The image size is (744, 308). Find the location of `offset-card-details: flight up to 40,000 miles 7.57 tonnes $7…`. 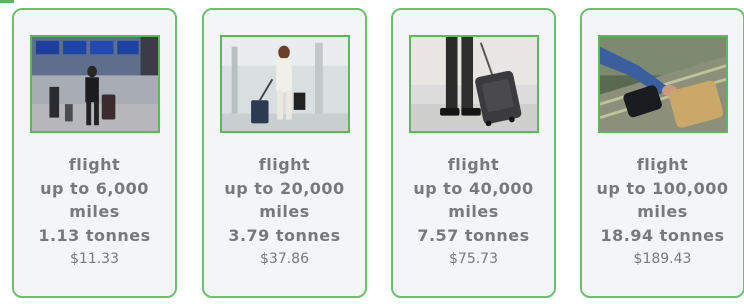

offset-card-details: flight up to 40,000 miles 7.57 tonnes $7… is located at coordinates (473, 211).